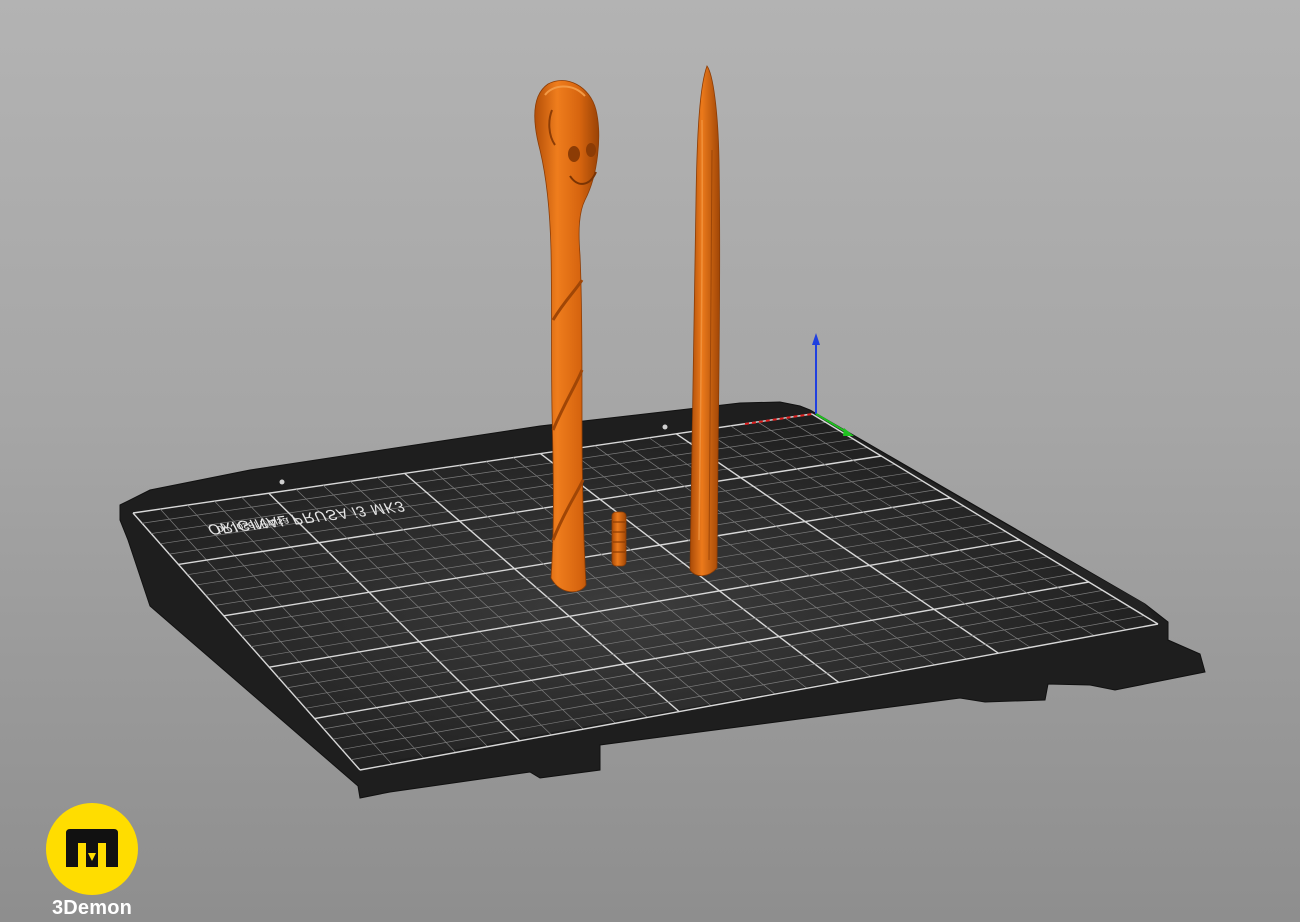 The image size is (1300, 922). I want to click on bed-hole-right, so click(665, 427).